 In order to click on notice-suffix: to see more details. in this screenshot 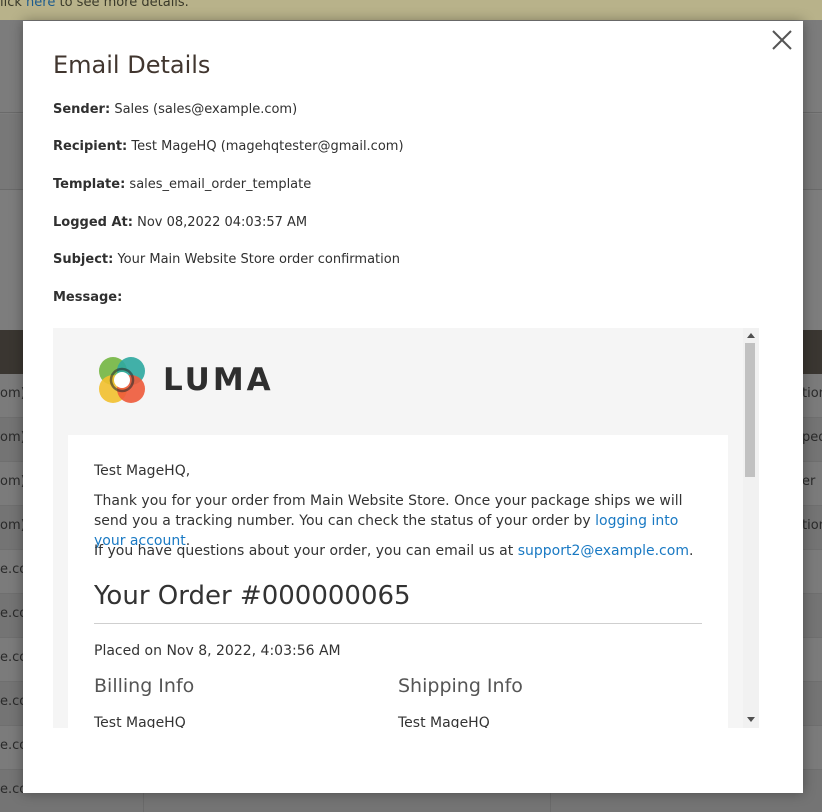, I will do `click(124, 5)`.